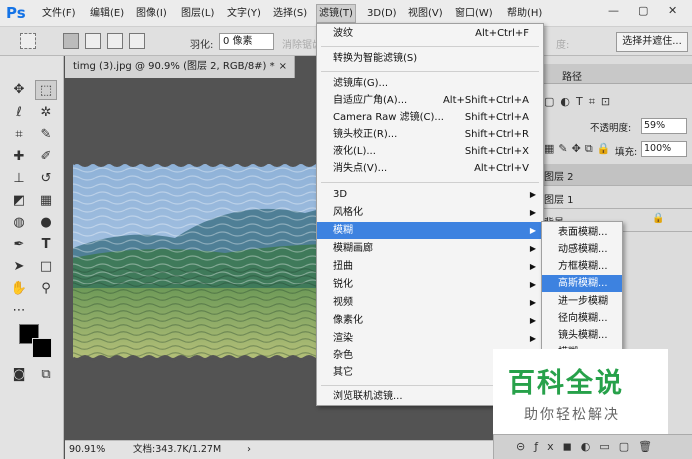 This screenshot has width=692, height=459. I want to click on fill-input: 100%, so click(664, 149).